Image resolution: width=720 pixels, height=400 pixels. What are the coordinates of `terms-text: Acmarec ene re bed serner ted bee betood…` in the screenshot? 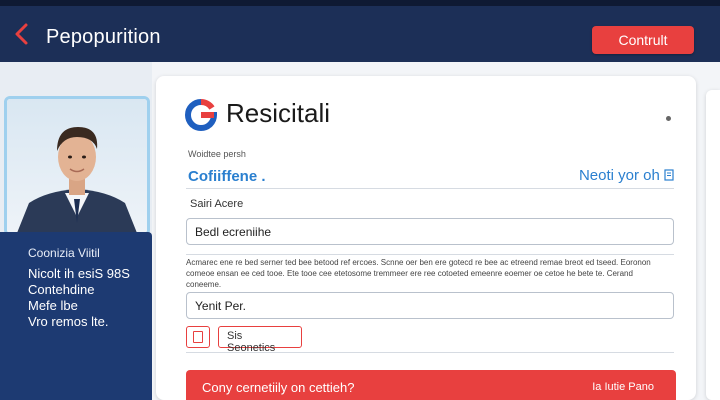 It's located at (418, 273).